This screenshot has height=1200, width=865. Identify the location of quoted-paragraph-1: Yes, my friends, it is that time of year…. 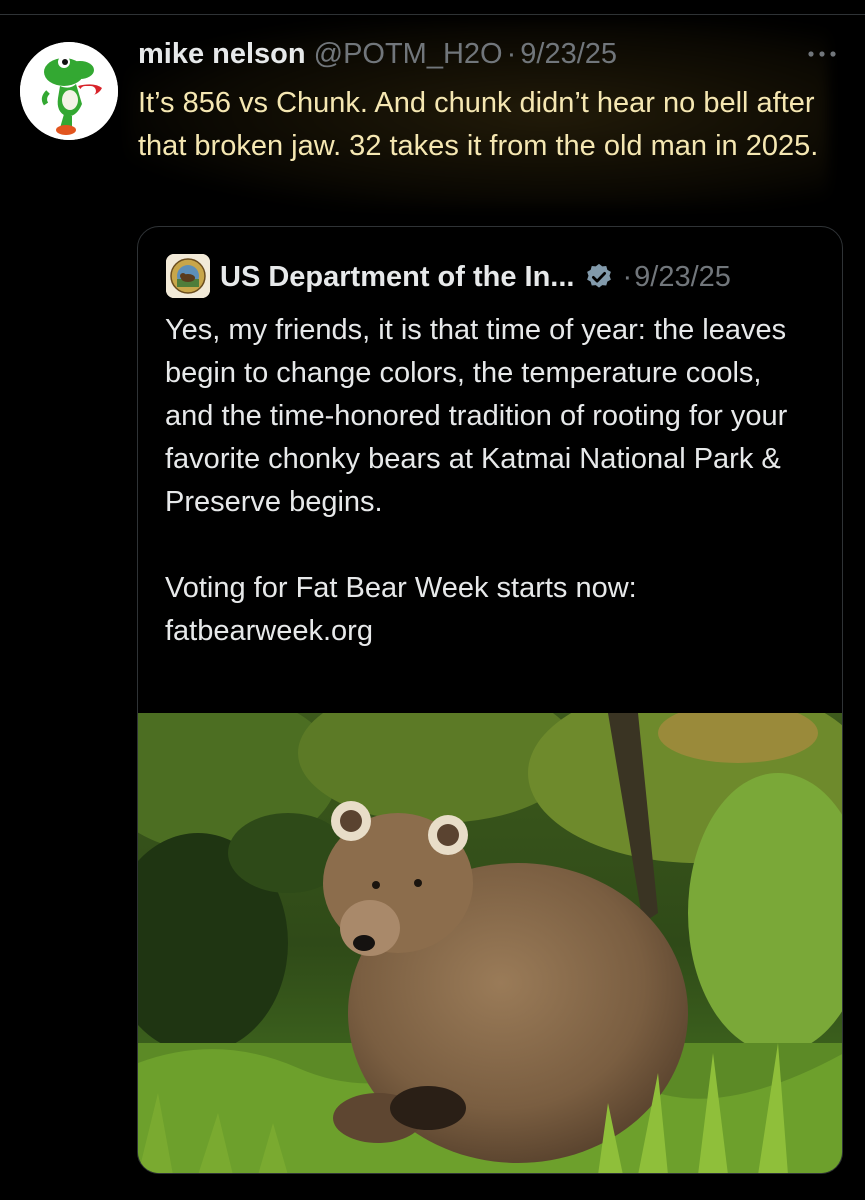
(476, 416).